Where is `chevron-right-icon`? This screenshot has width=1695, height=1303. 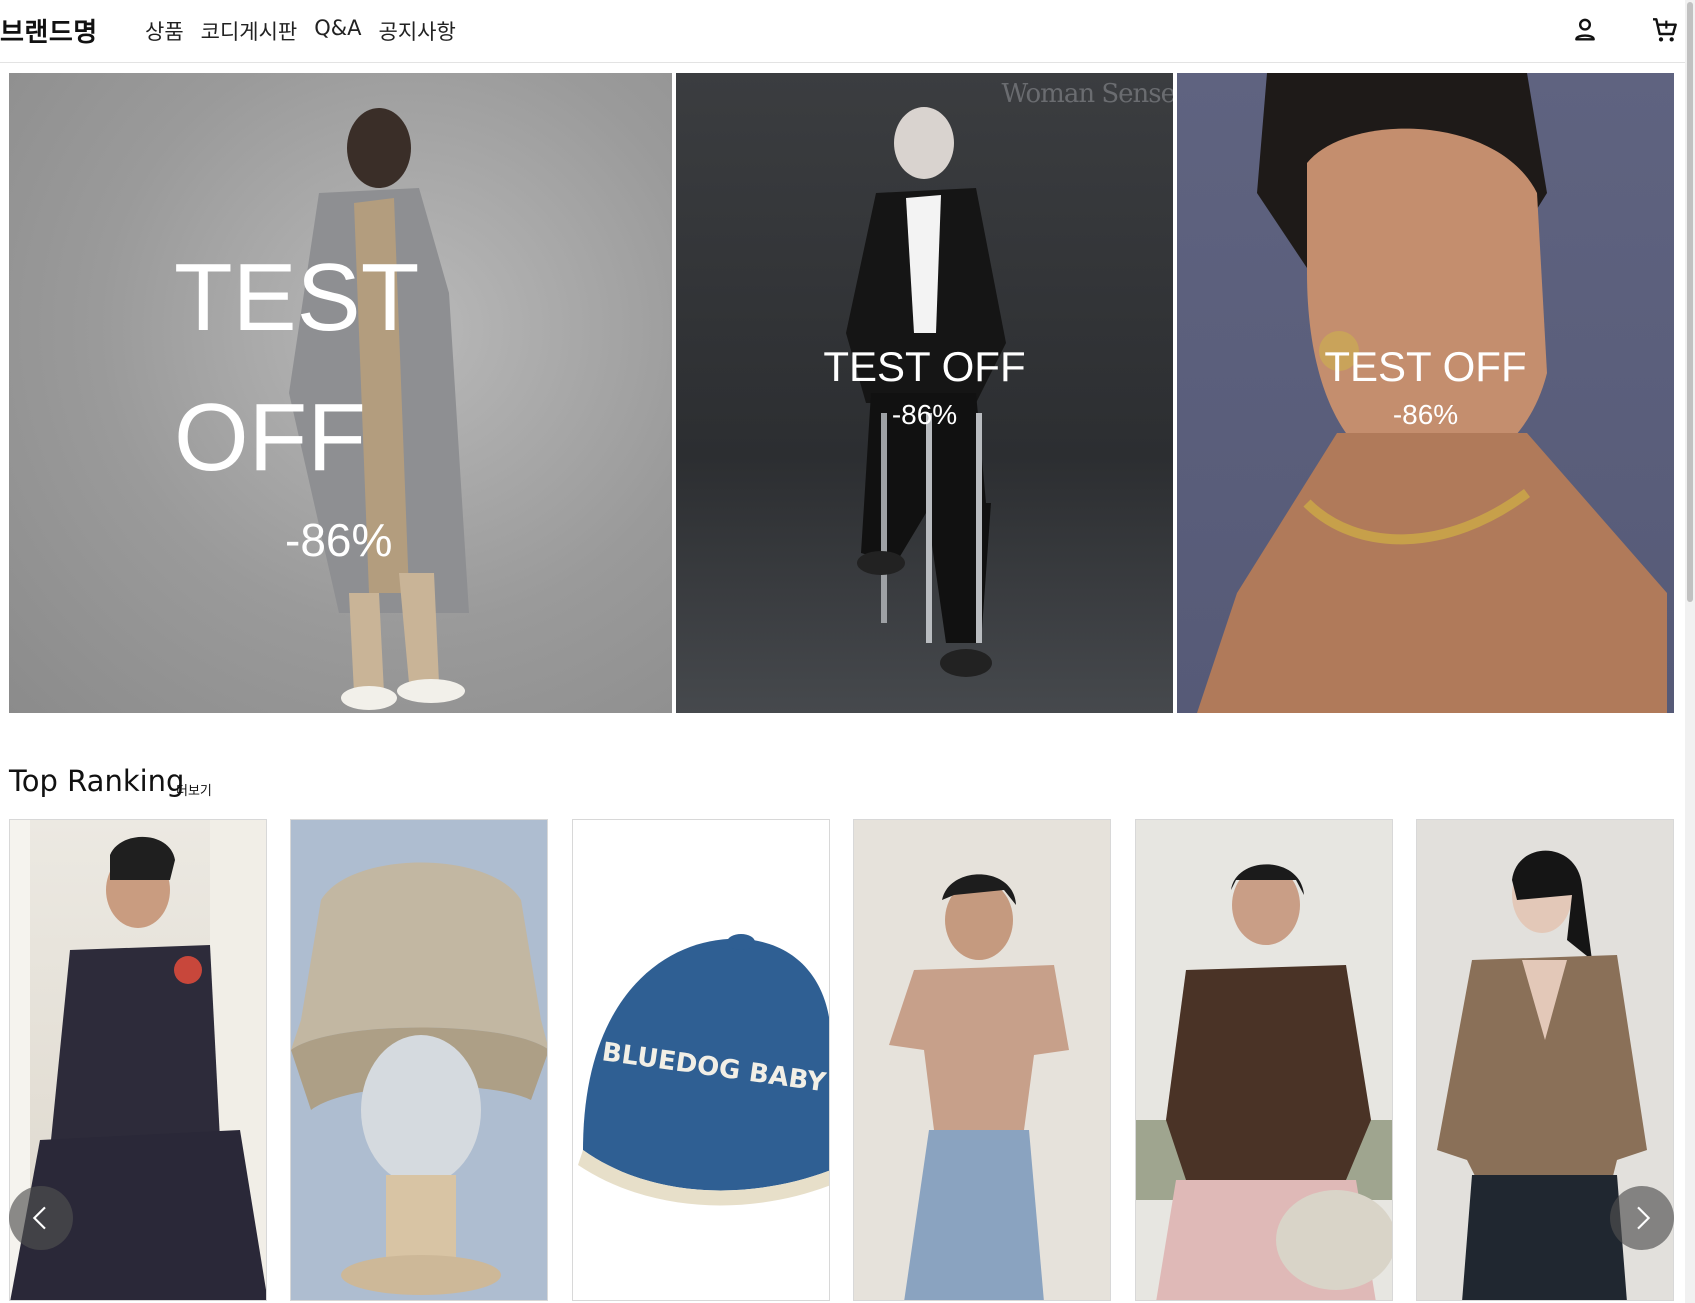 chevron-right-icon is located at coordinates (1644, 1218).